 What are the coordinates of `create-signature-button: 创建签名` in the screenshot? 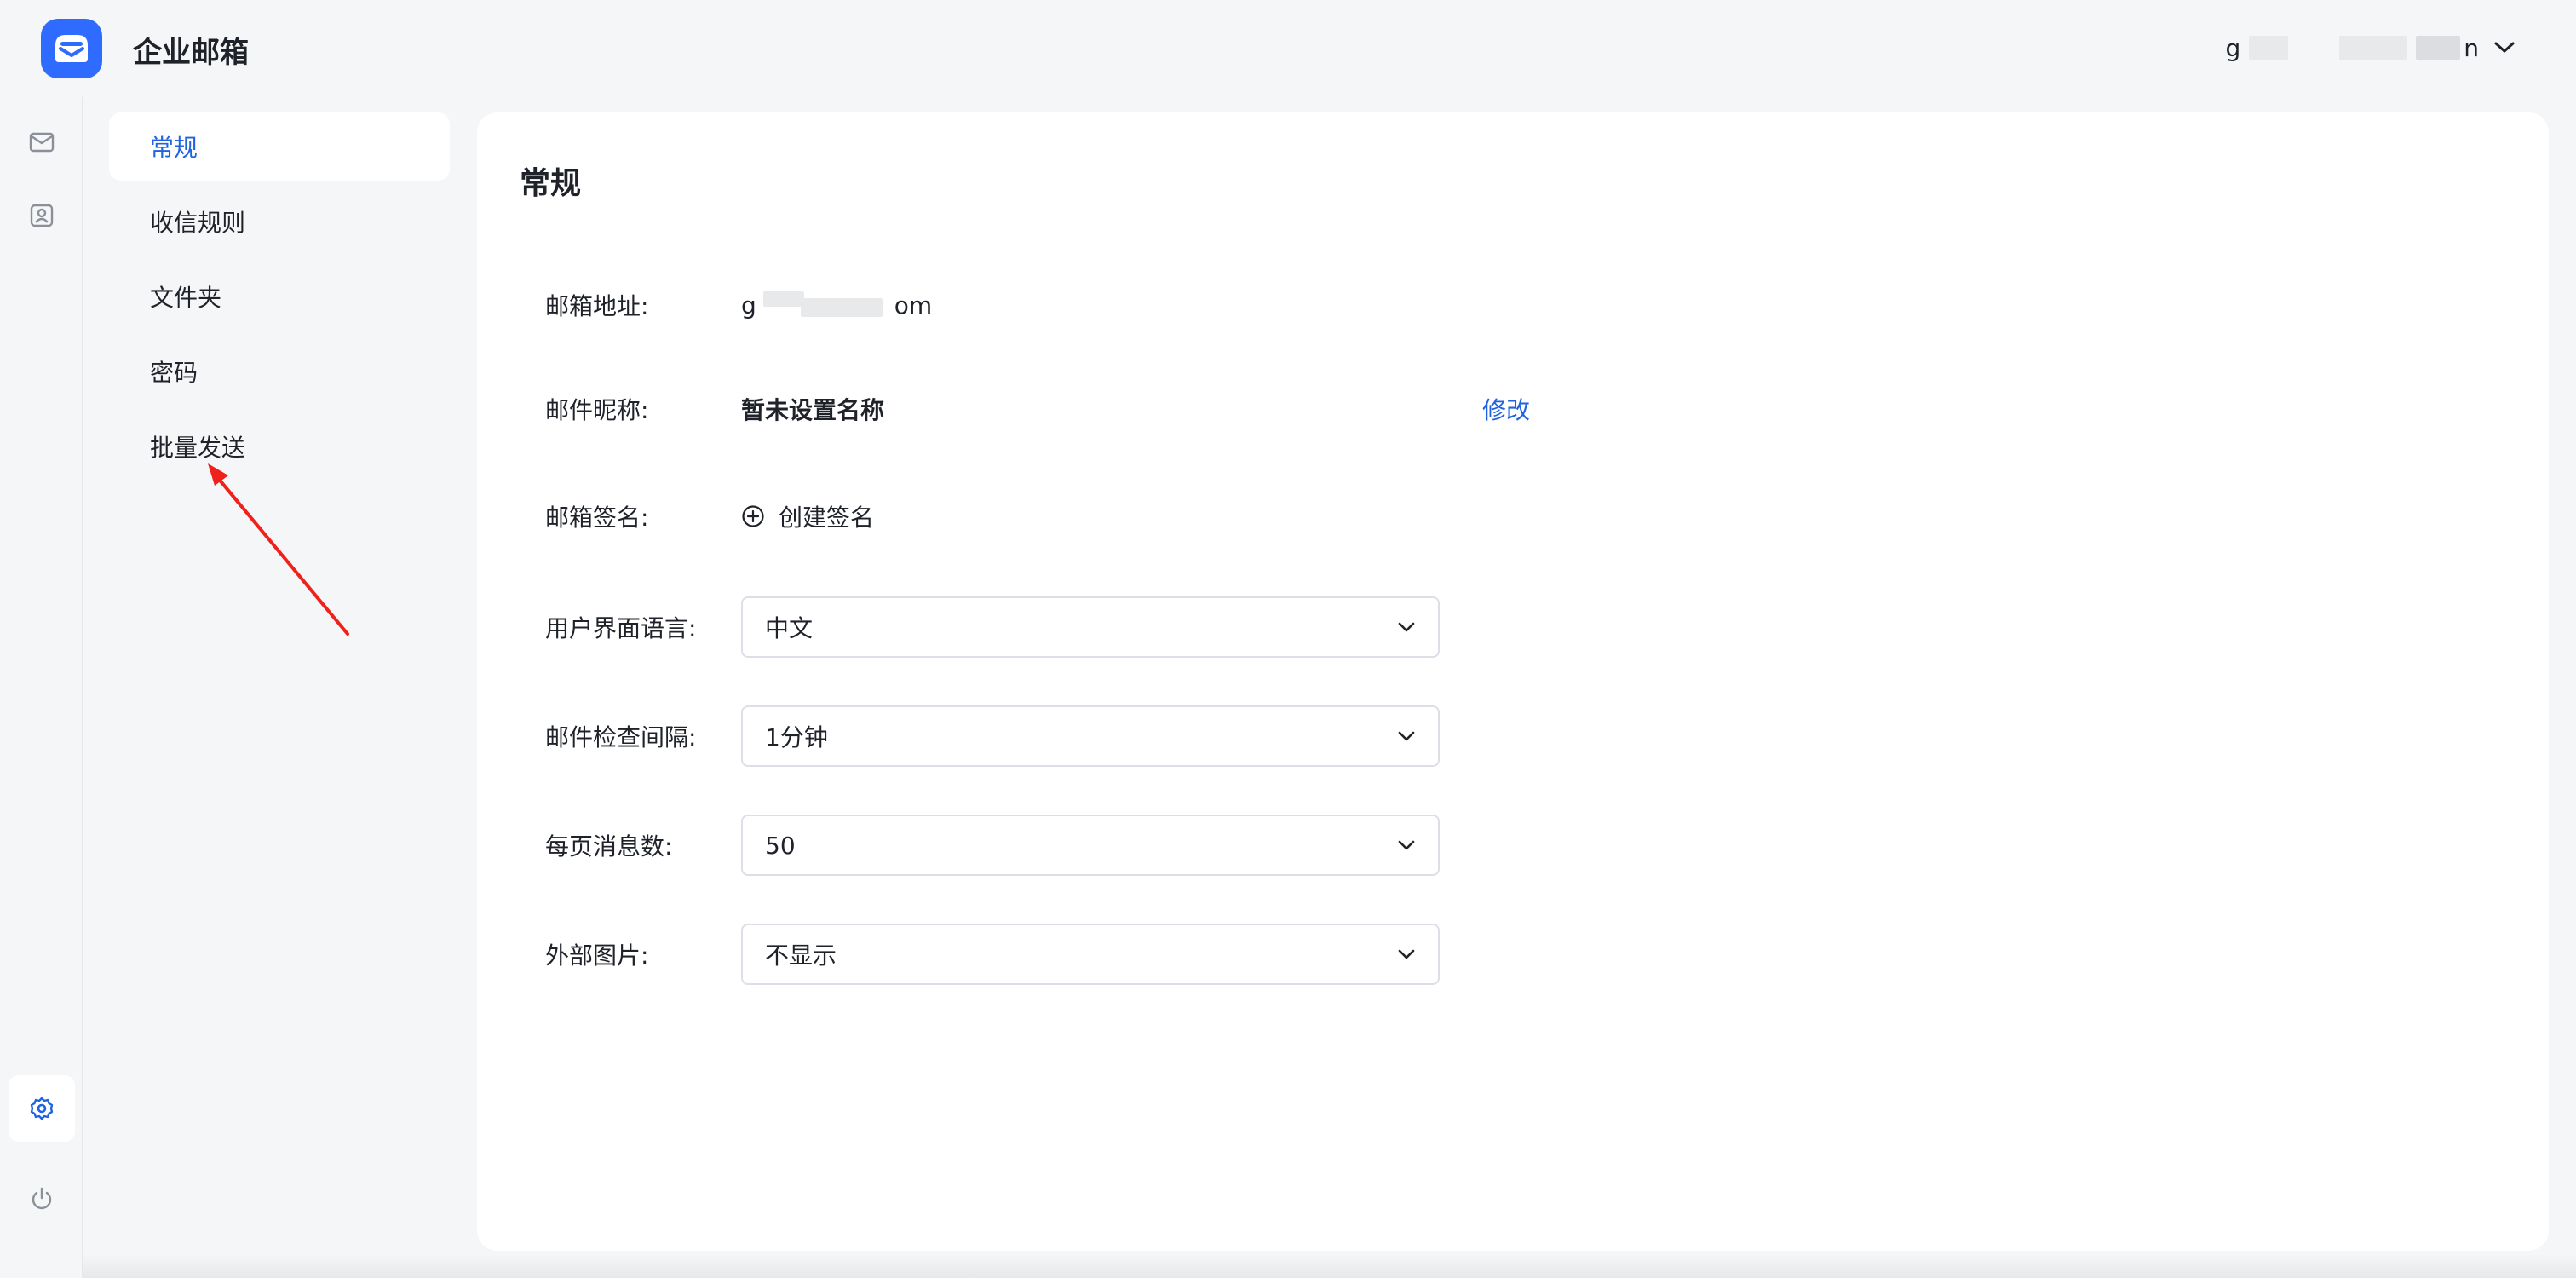 It's located at (808, 516).